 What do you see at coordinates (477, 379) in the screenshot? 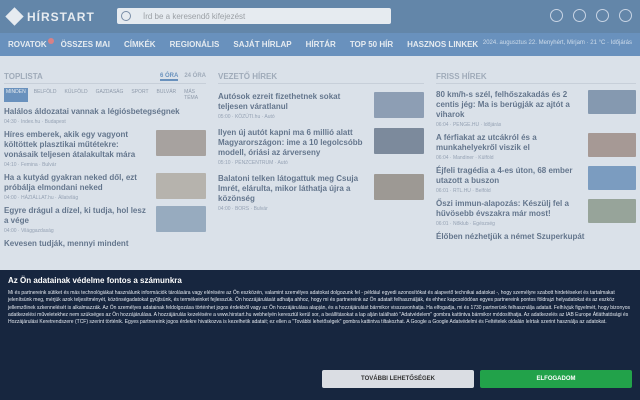
I see `consent-buttons: TOVÁBBI LEHETŐSÉGEK ELFOGADOM` at bounding box center [477, 379].